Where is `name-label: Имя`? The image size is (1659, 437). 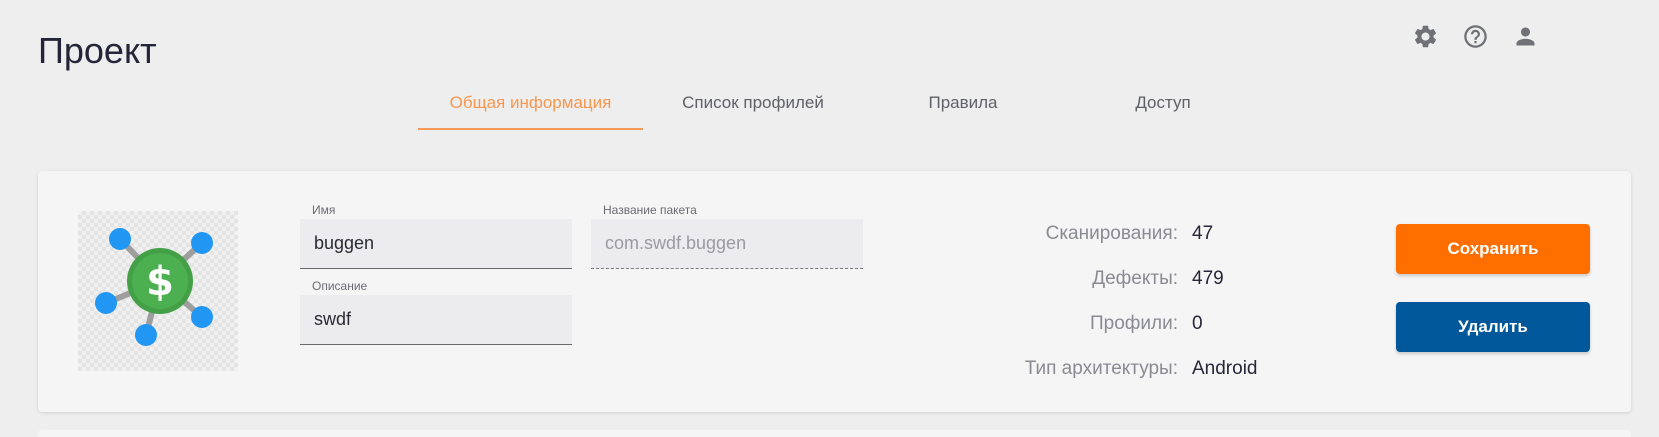 name-label: Имя is located at coordinates (324, 210).